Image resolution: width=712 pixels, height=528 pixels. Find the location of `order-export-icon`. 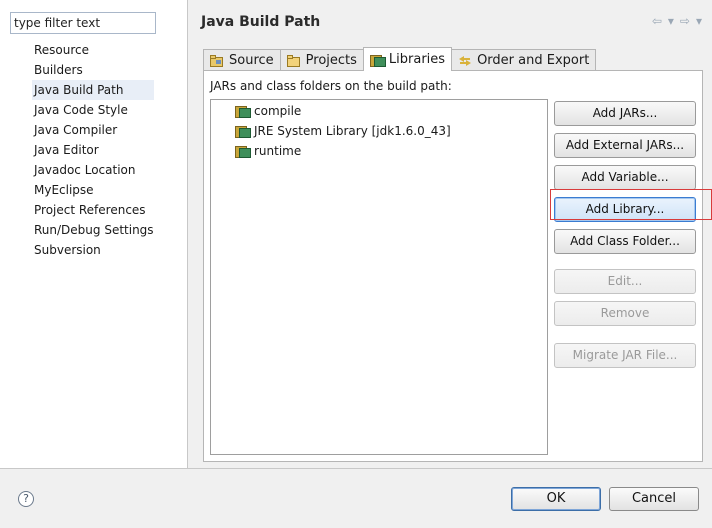

order-export-icon is located at coordinates (465, 61).